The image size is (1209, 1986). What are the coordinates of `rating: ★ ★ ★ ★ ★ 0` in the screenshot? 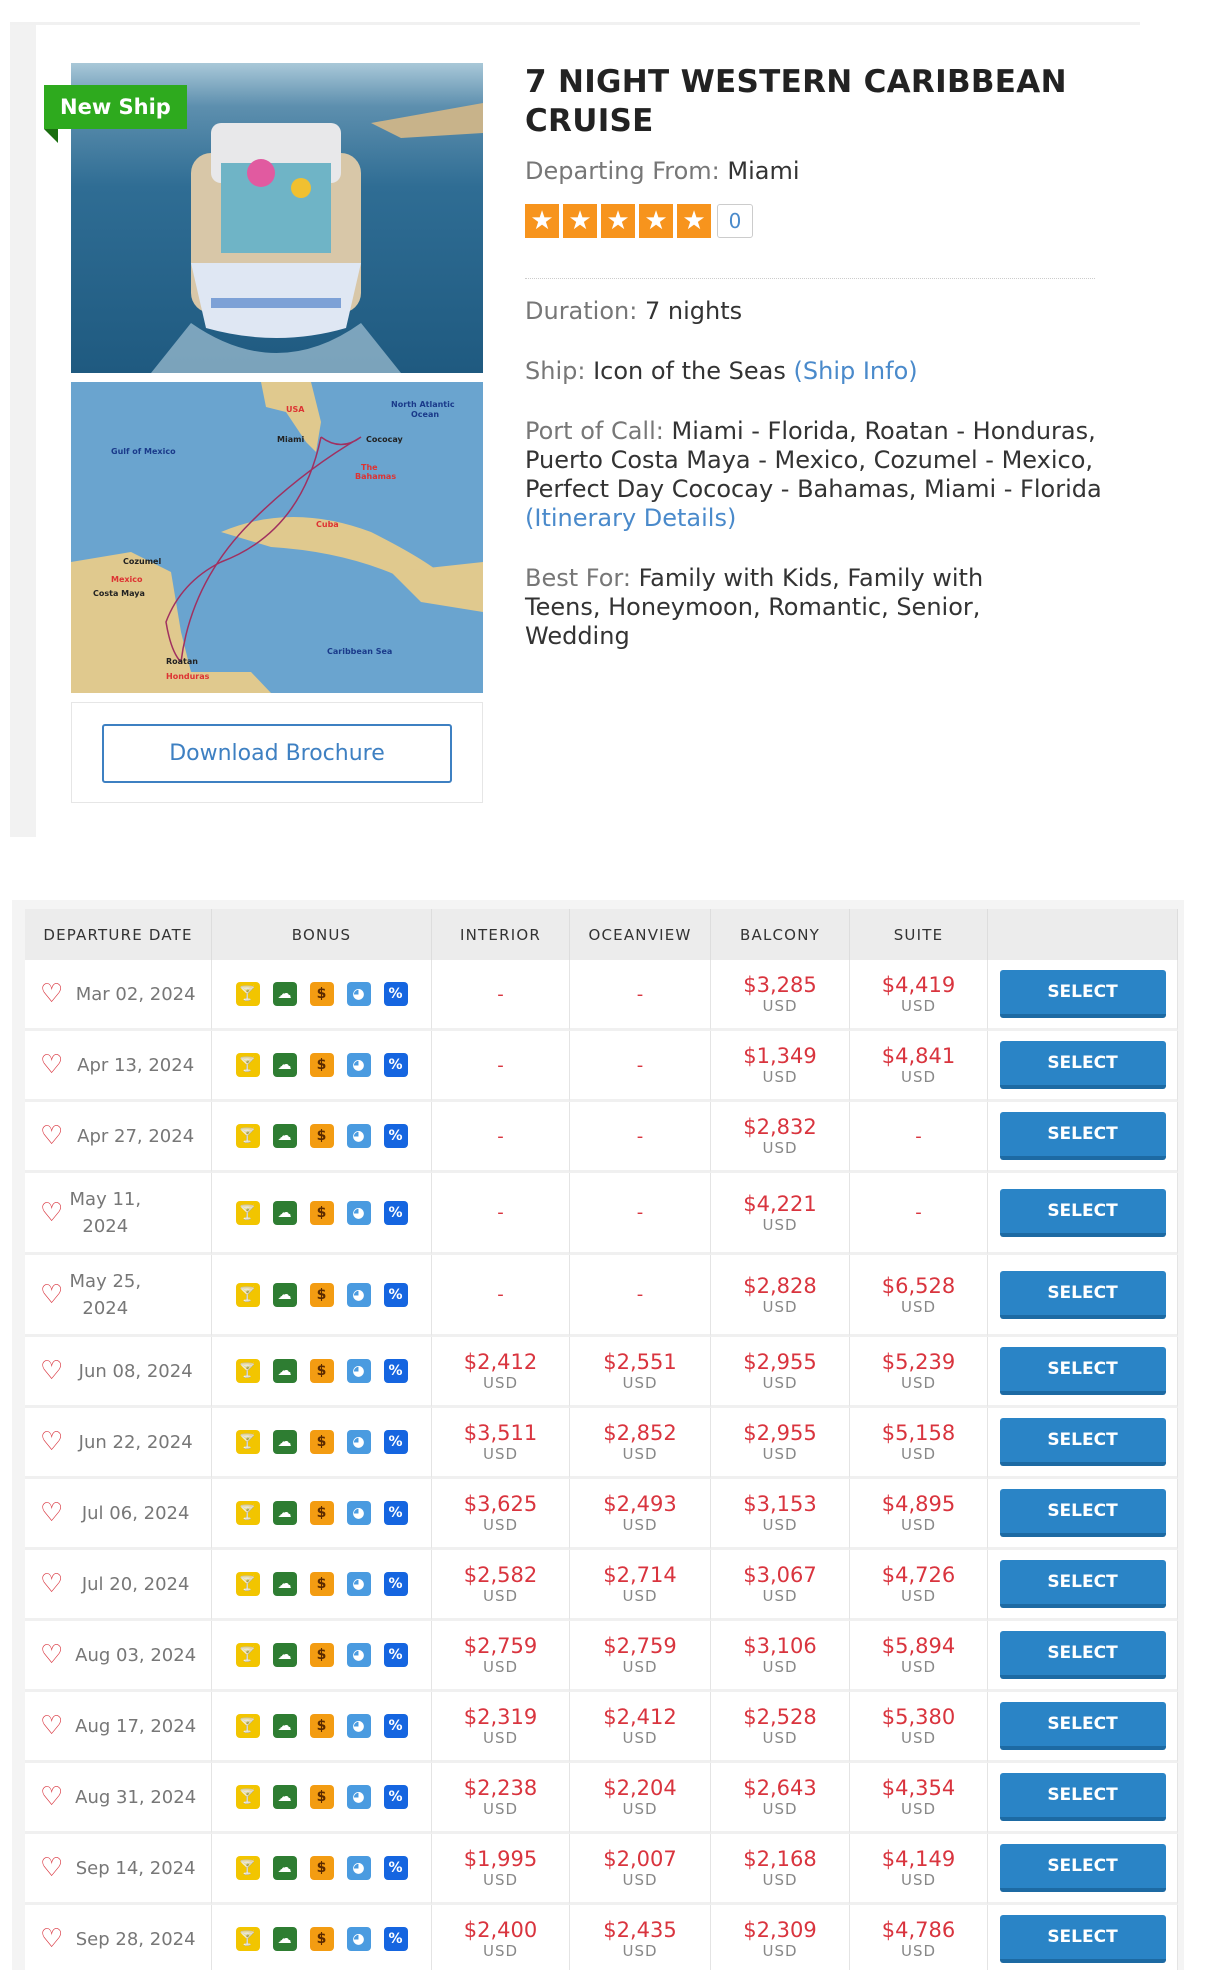 It's located at (815, 221).